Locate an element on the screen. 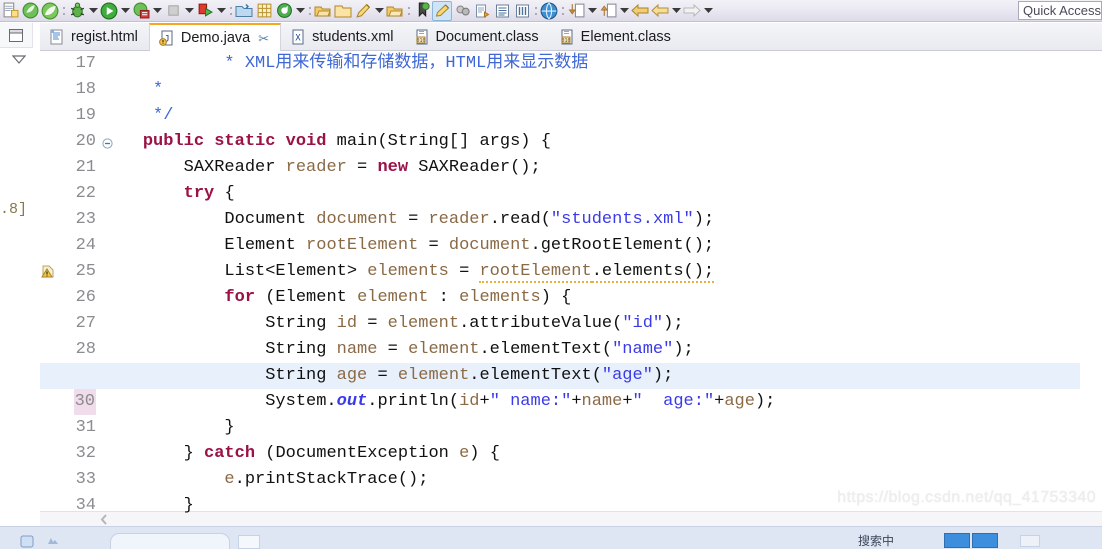 The width and height of the screenshot is (1102, 549). spring-leaf-icon is located at coordinates (50, 11).